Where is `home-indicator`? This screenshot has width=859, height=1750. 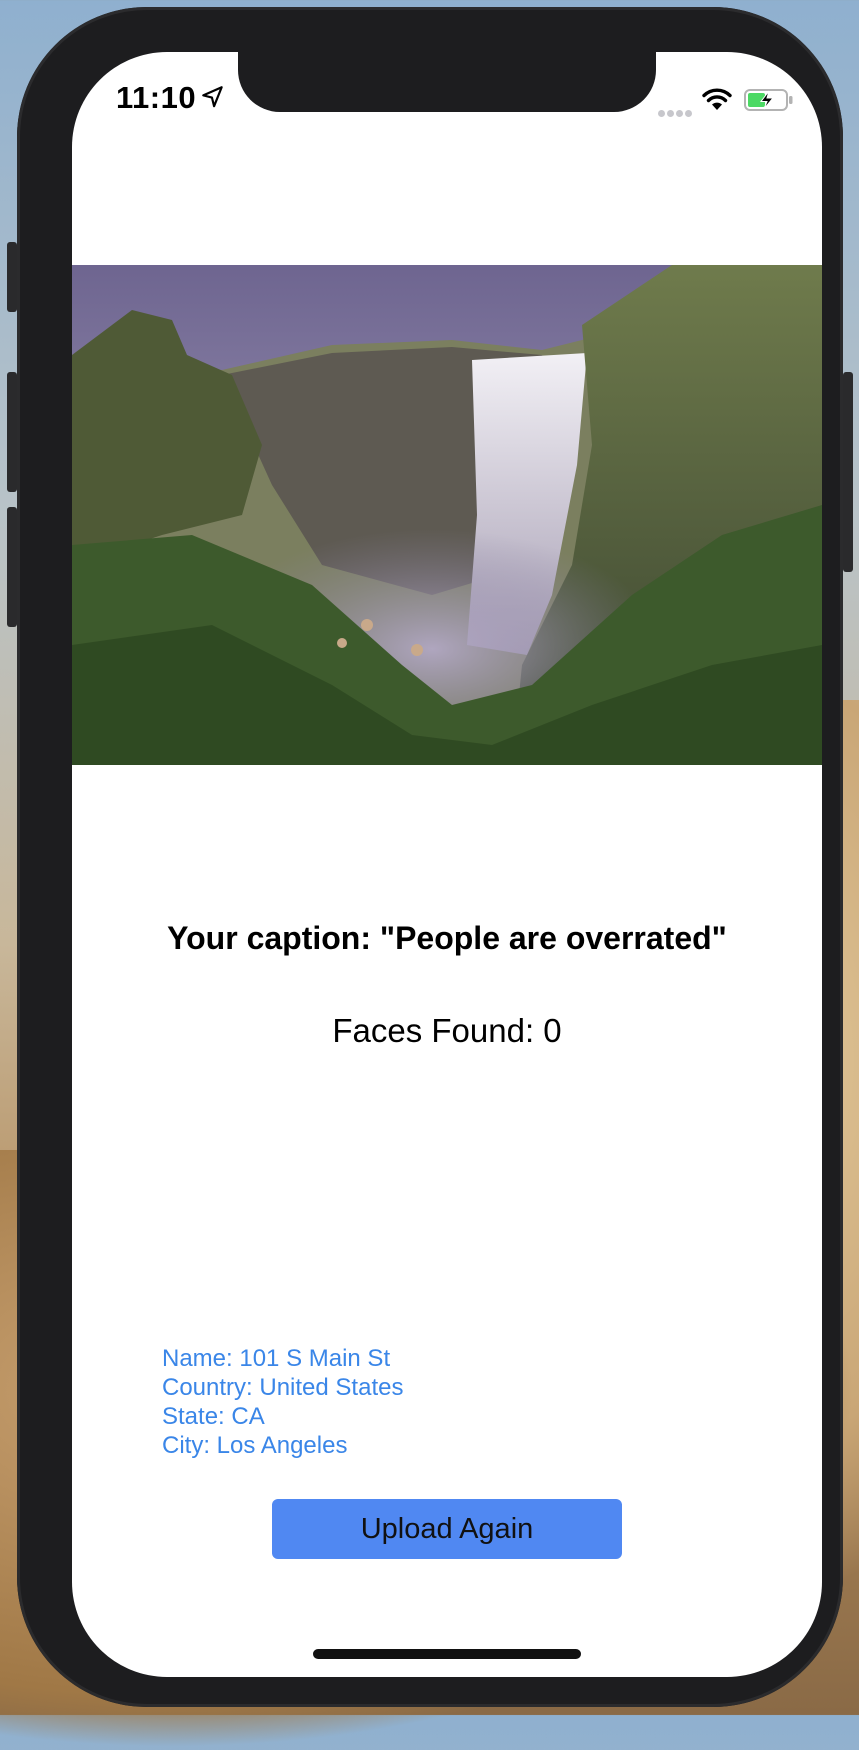 home-indicator is located at coordinates (447, 1654).